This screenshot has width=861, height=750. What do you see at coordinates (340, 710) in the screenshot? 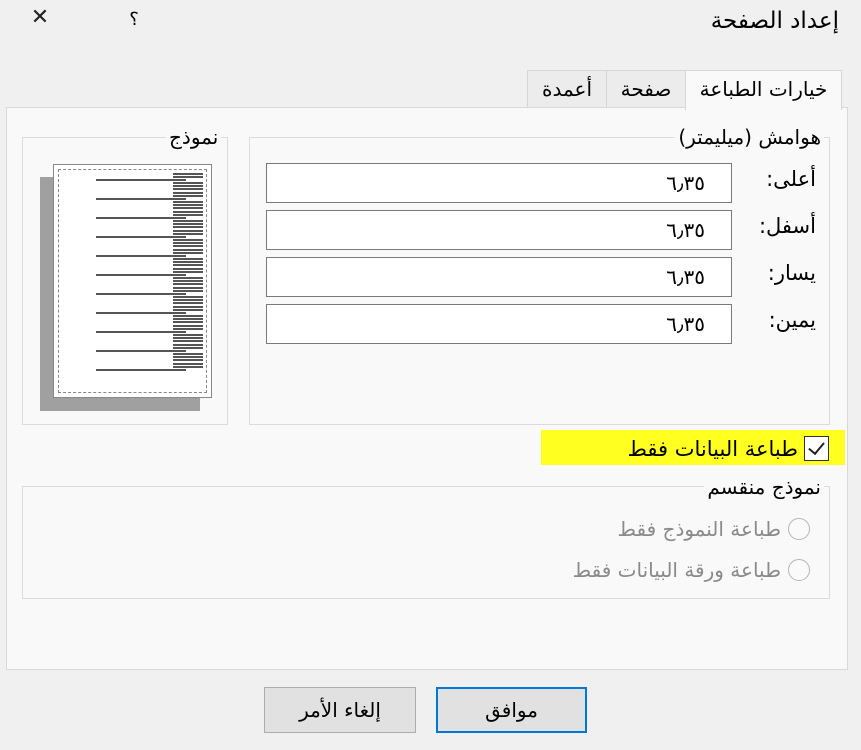
I see `cancel-button: إلغاء الأمر` at bounding box center [340, 710].